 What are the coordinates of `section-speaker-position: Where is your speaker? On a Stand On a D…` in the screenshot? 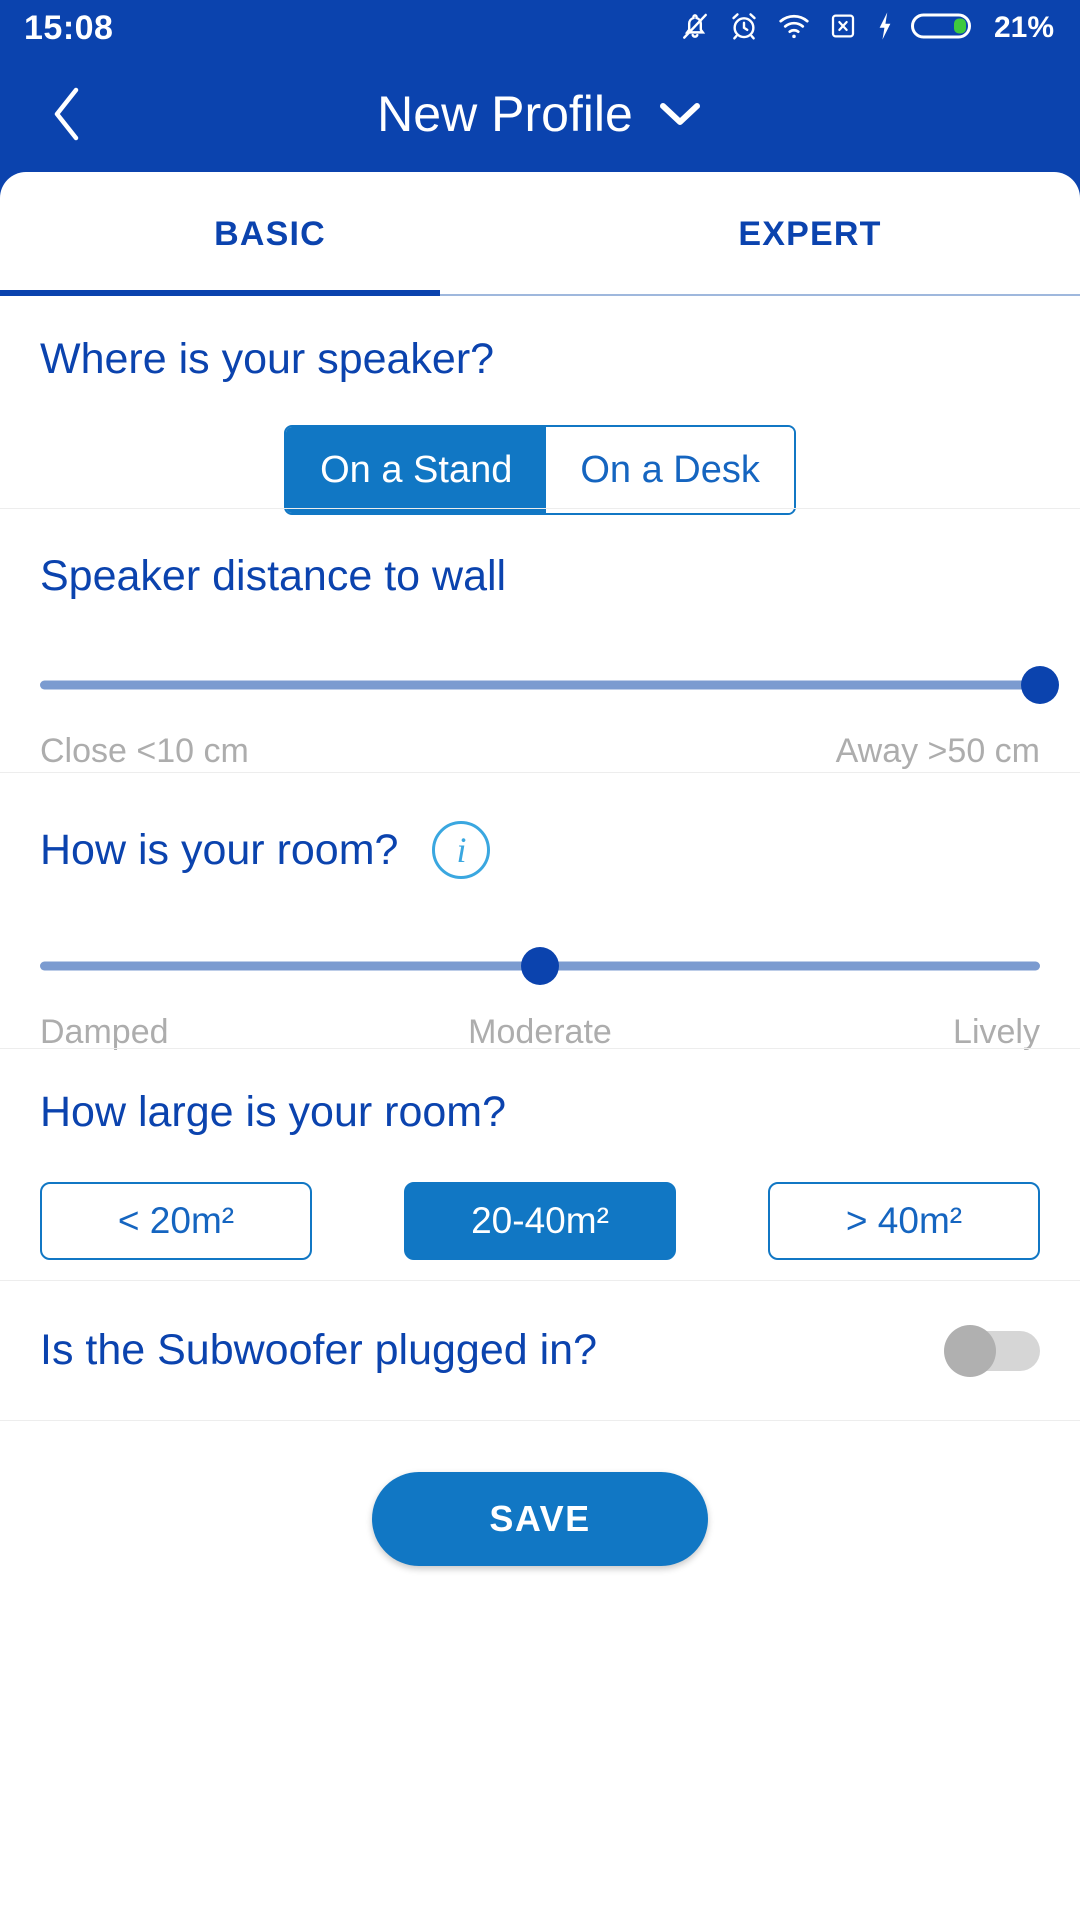 It's located at (540, 405).